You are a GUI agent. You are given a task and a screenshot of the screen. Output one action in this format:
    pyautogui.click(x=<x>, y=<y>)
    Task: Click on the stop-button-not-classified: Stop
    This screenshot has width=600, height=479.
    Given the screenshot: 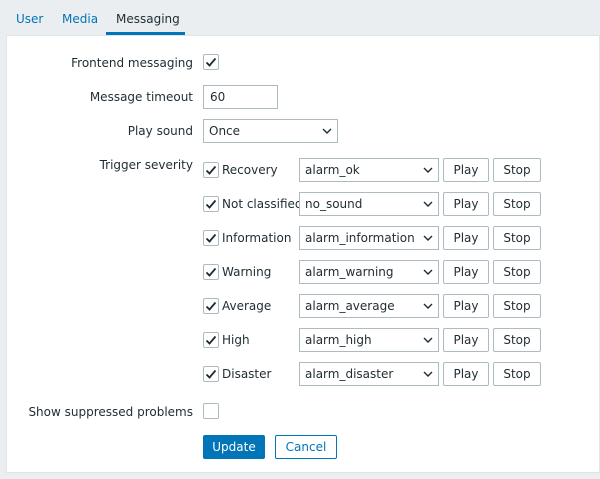 What is the action you would take?
    pyautogui.click(x=517, y=204)
    